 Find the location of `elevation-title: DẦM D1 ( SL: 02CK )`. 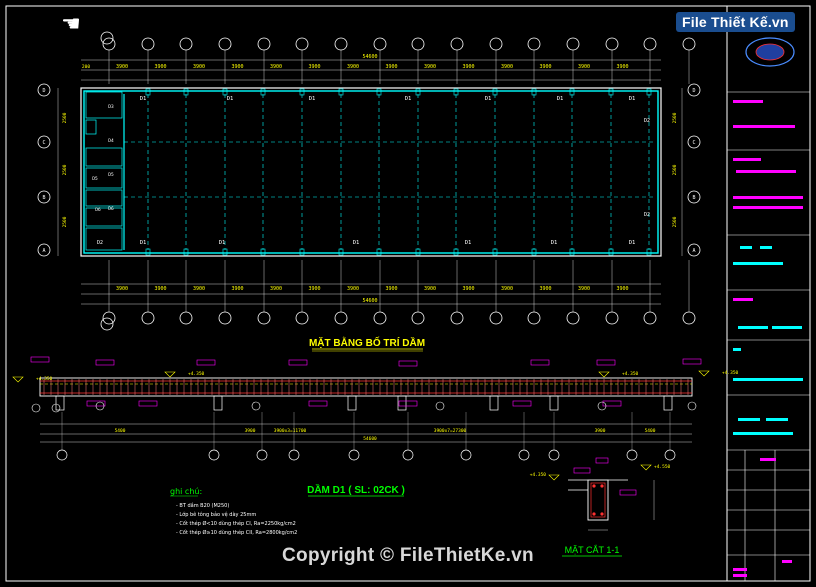

elevation-title: DẦM D1 ( SL: 02CK ) is located at coordinates (356, 489).